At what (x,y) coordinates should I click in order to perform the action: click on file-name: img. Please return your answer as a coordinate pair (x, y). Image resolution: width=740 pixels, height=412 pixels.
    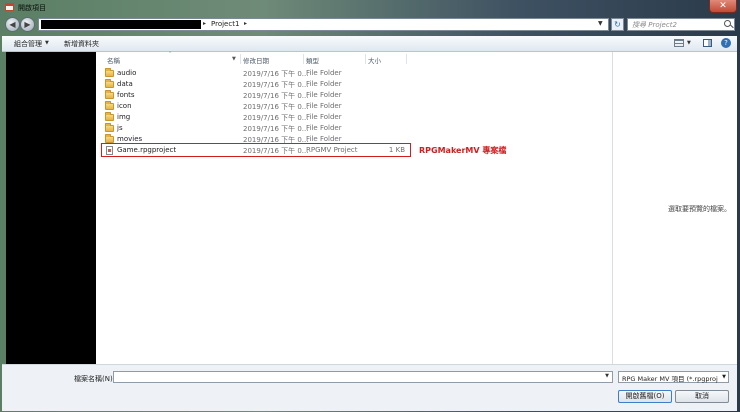
    Looking at the image, I should click on (124, 117).